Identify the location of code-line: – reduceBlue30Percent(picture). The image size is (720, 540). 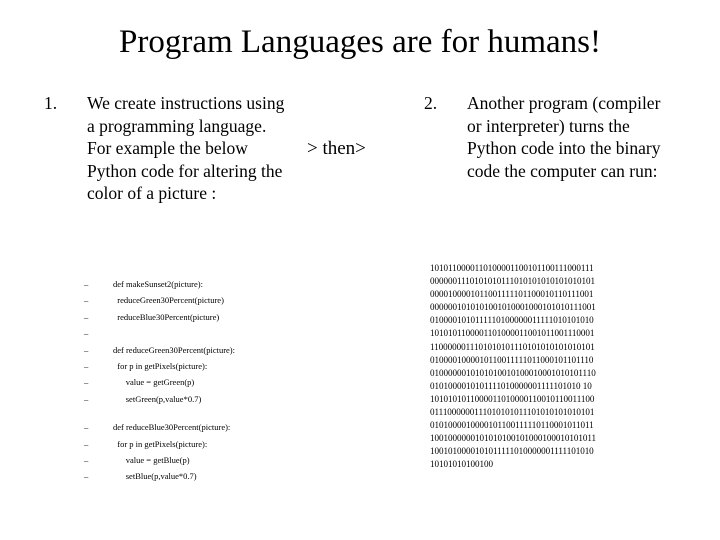
(208, 317).